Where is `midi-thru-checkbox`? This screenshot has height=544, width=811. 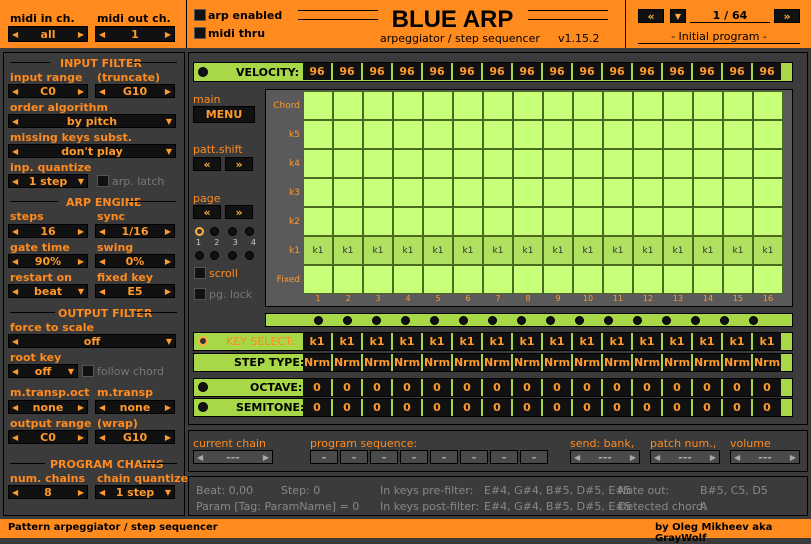
midi-thru-checkbox is located at coordinates (200, 33).